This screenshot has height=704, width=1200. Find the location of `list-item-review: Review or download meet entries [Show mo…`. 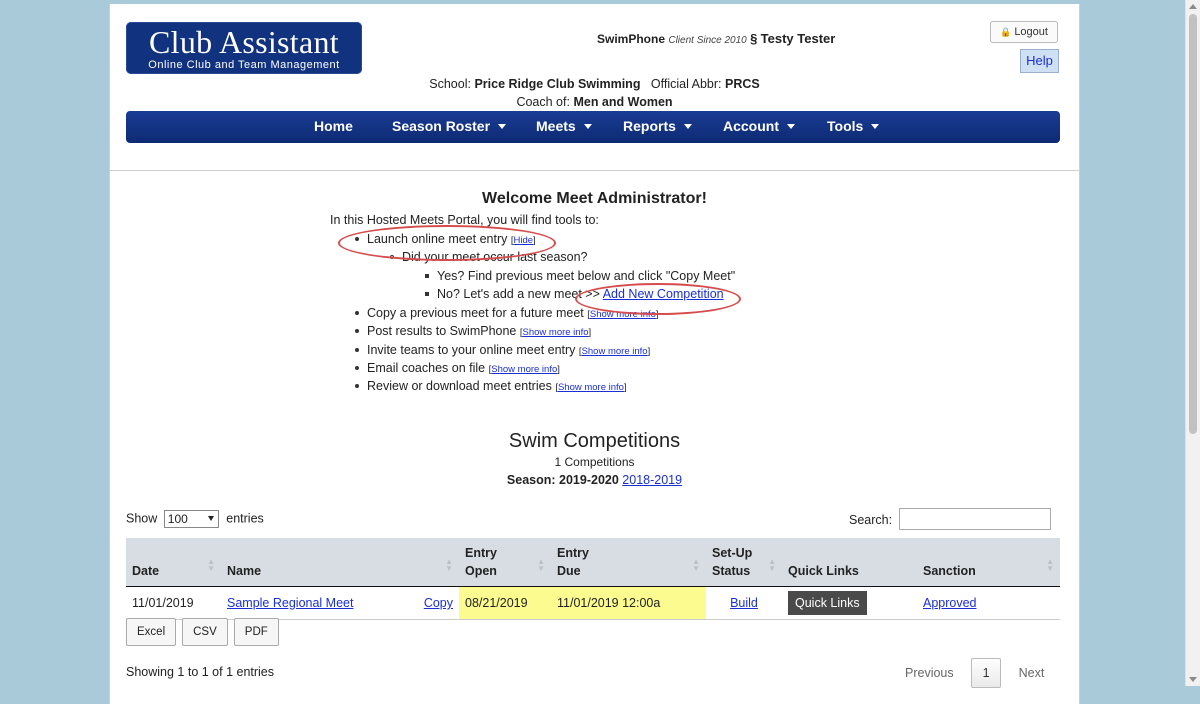

list-item-review: Review or download meet entries [Show mo… is located at coordinates (491, 386).